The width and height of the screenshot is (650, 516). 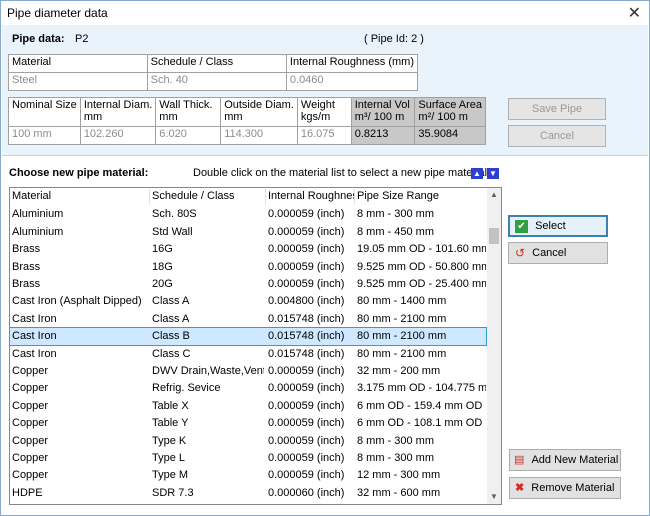 I want to click on dim-header: Weight kgs/m, so click(x=324, y=112).